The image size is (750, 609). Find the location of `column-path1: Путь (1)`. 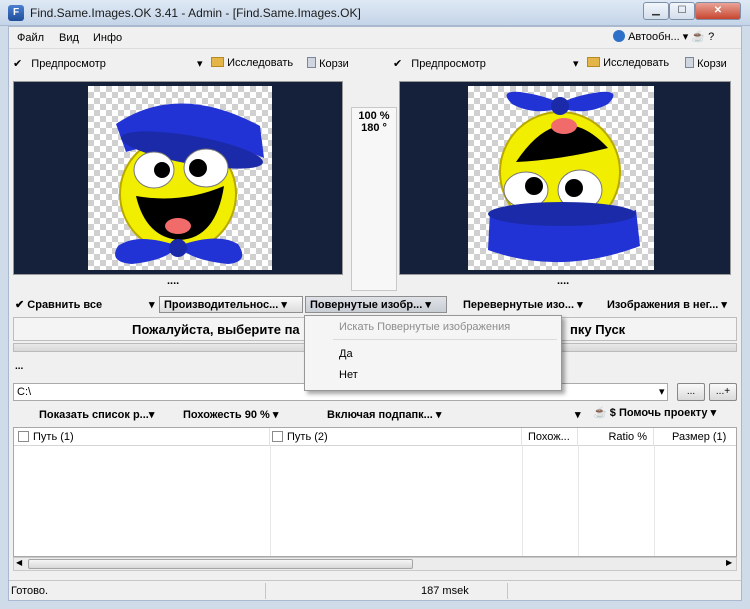

column-path1: Путь (1) is located at coordinates (144, 437).